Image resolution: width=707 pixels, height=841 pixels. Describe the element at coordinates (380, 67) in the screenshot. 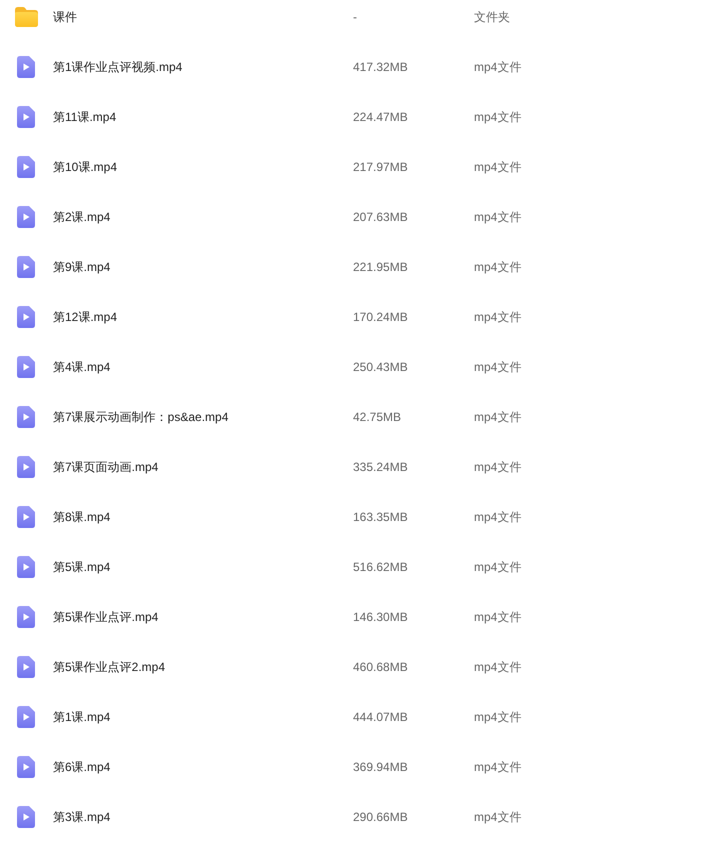

I see `file-size: 417.32MB` at that location.